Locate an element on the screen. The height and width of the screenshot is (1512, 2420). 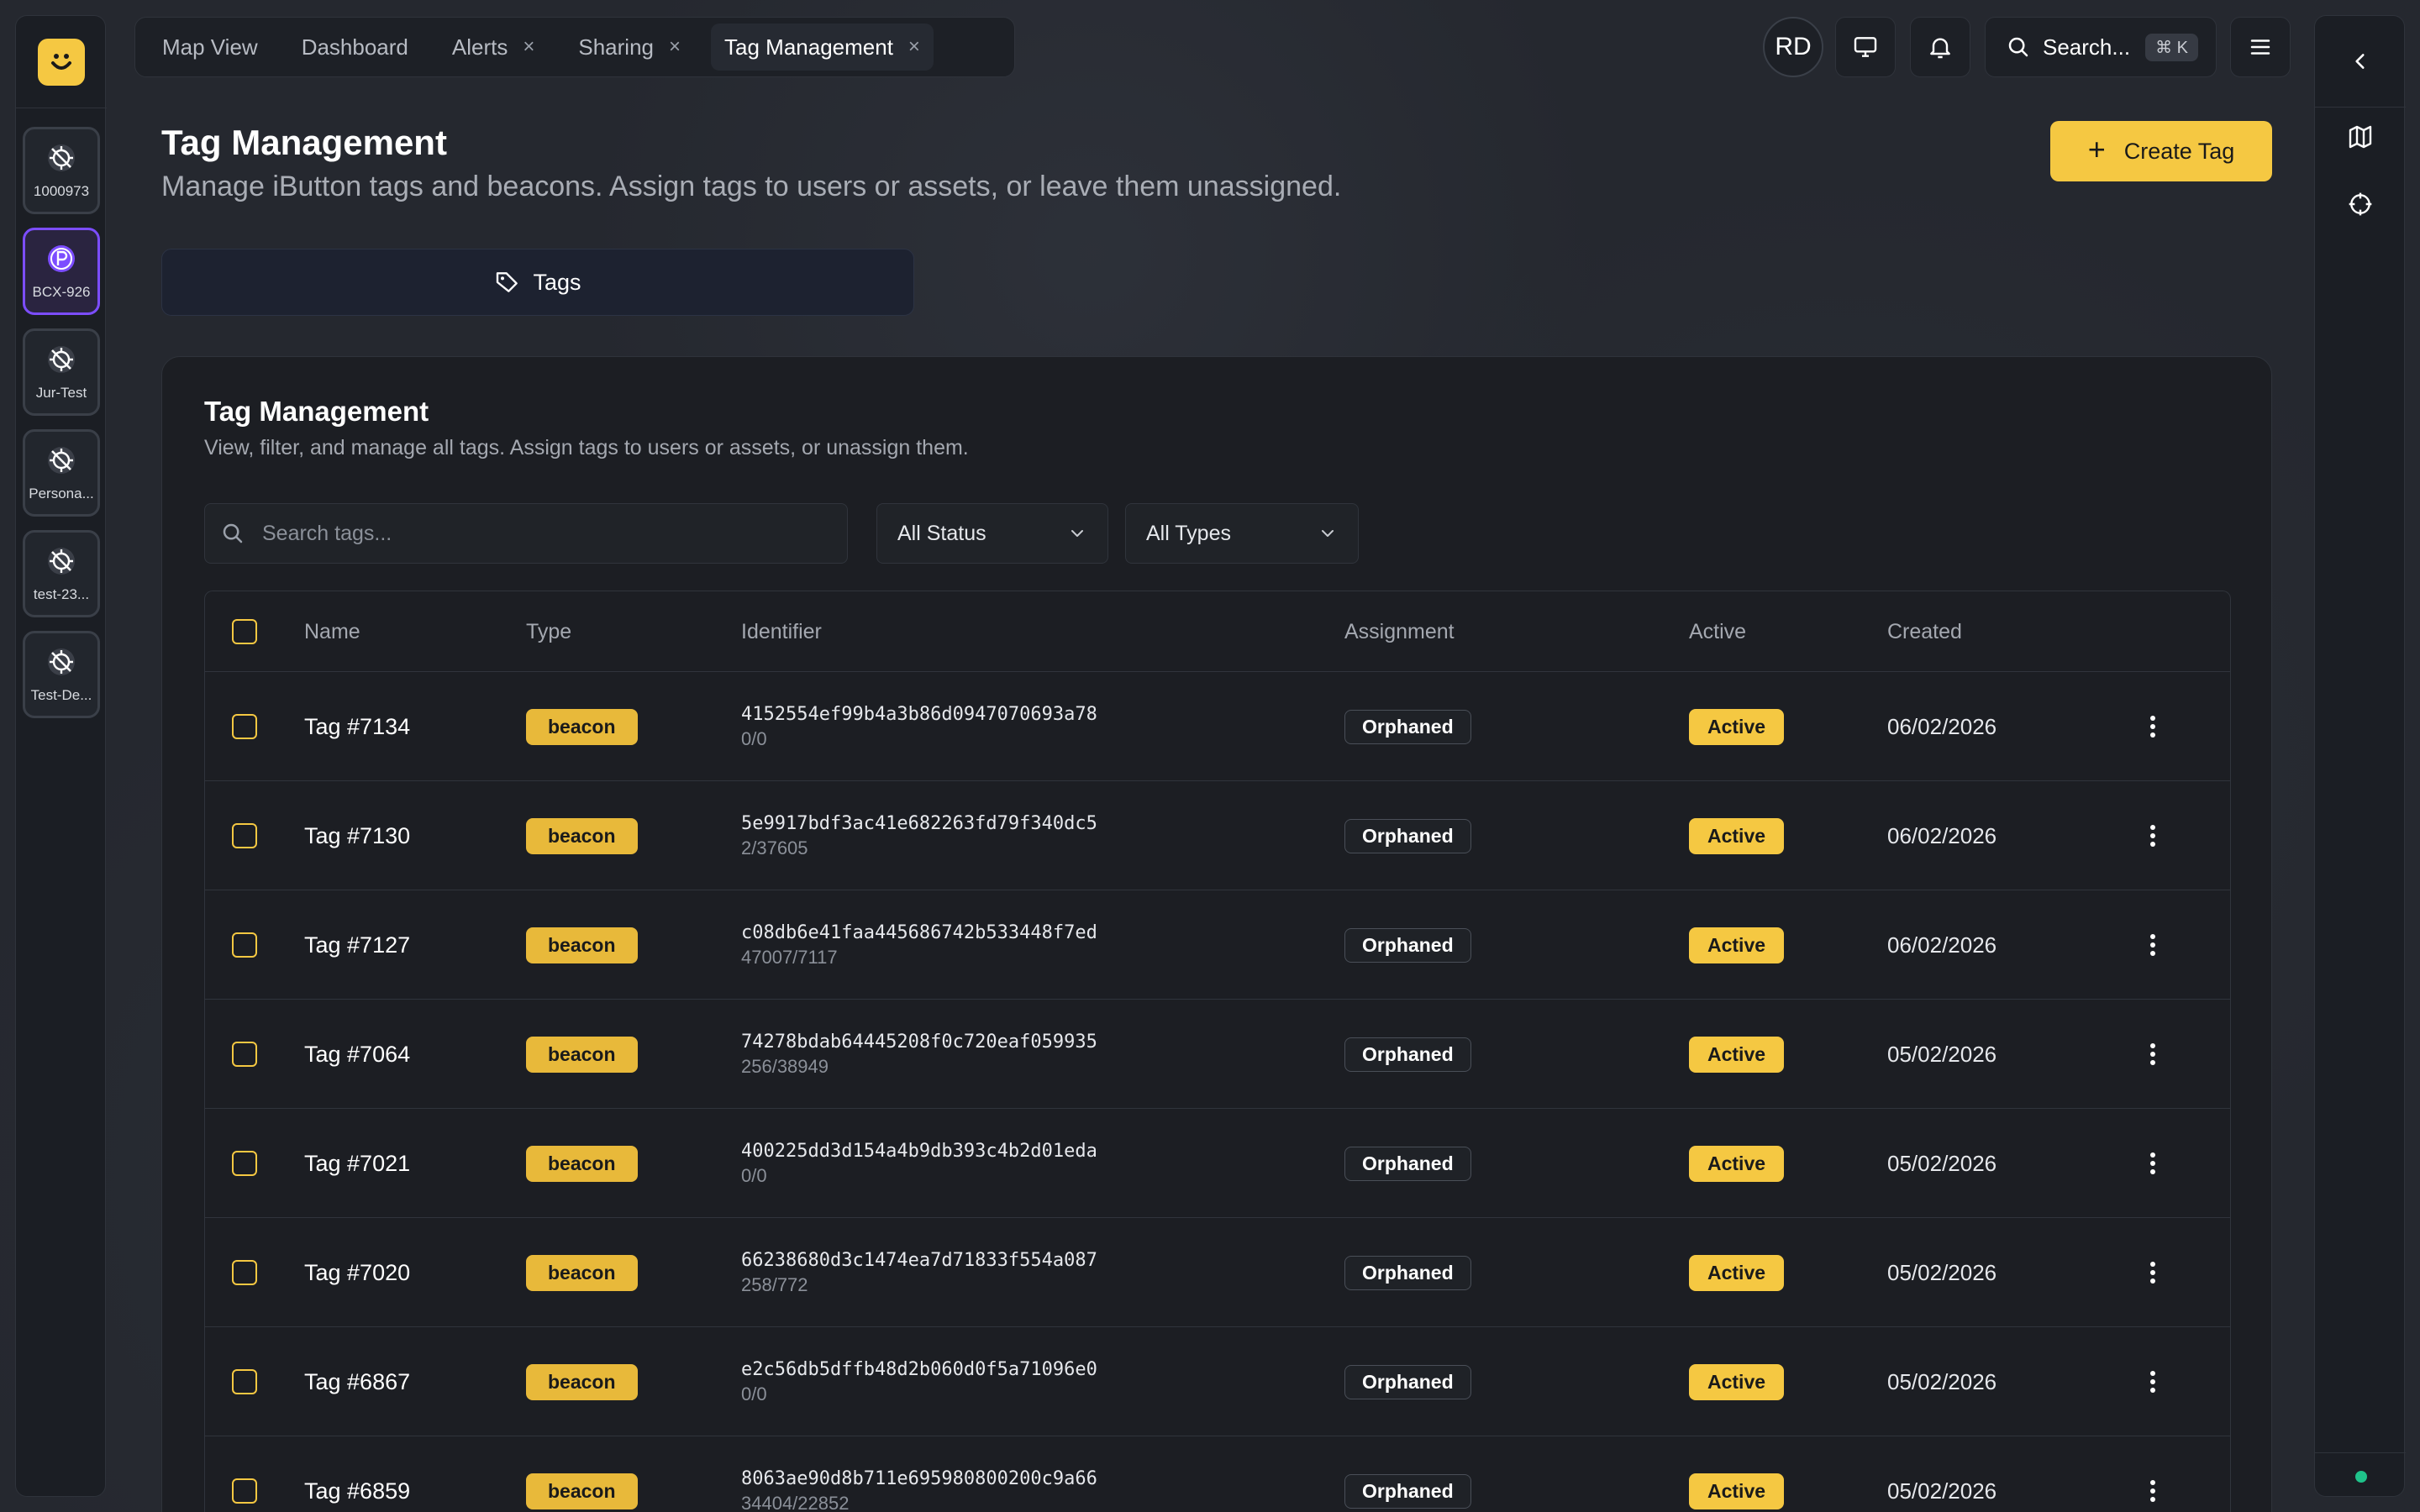
more-vertical-icon is located at coordinates (2152, 836).